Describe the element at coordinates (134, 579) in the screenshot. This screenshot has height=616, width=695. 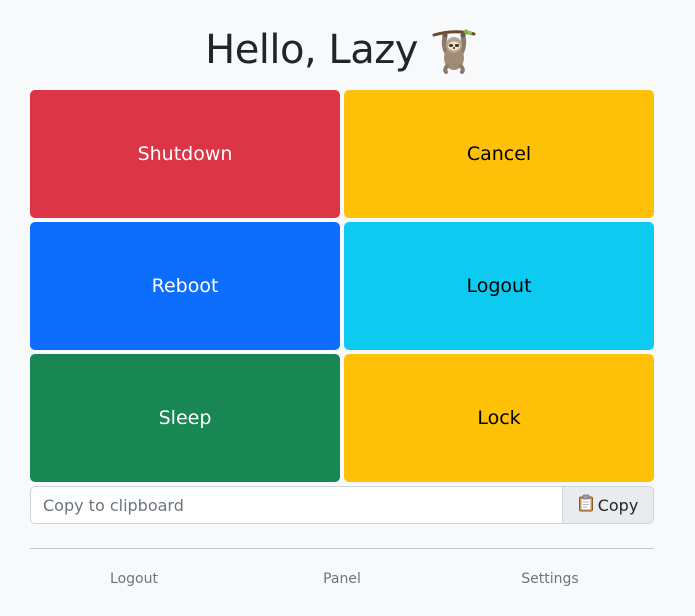
I see `footer-link-logout: Logout` at that location.